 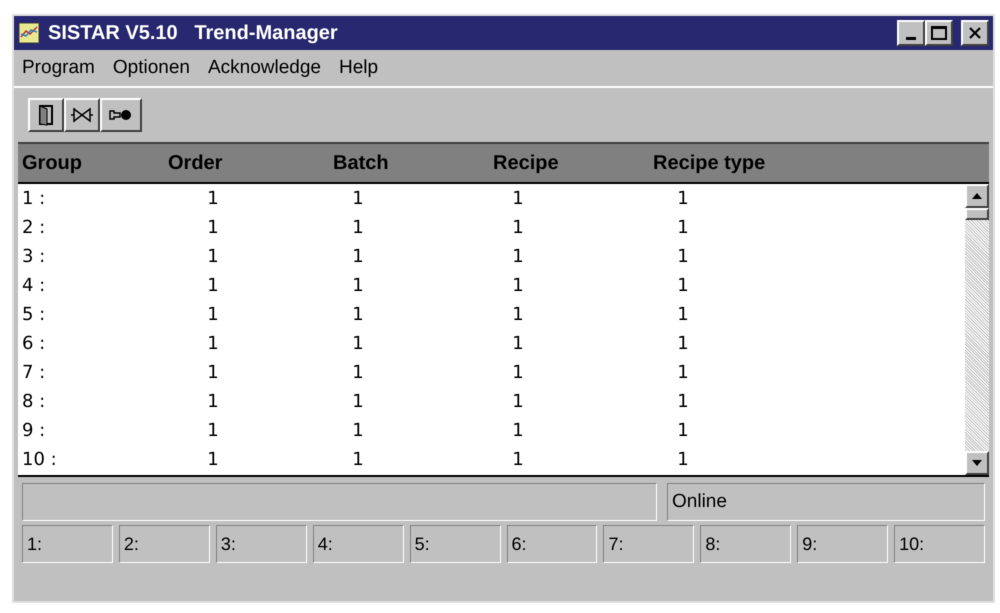 I want to click on table-cell: 10 :, so click(x=39, y=459).